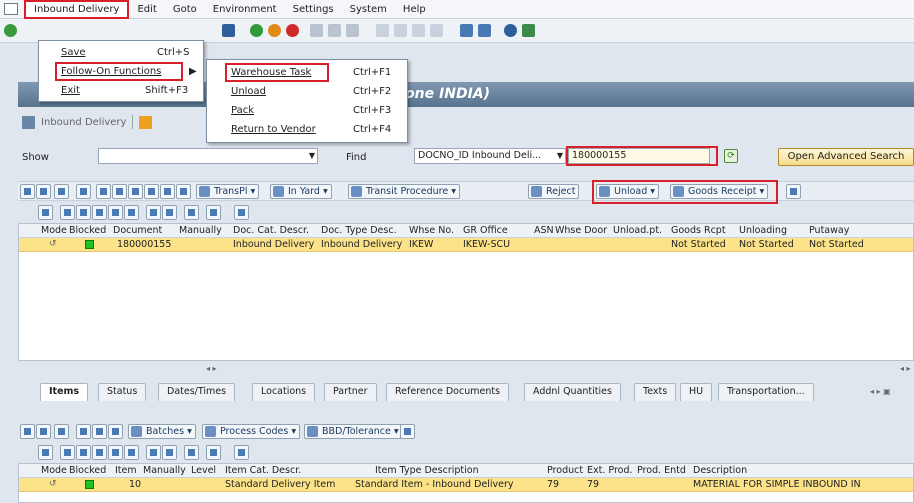 The width and height of the screenshot is (914, 503). I want to click on items-zoom-button, so click(45, 452).